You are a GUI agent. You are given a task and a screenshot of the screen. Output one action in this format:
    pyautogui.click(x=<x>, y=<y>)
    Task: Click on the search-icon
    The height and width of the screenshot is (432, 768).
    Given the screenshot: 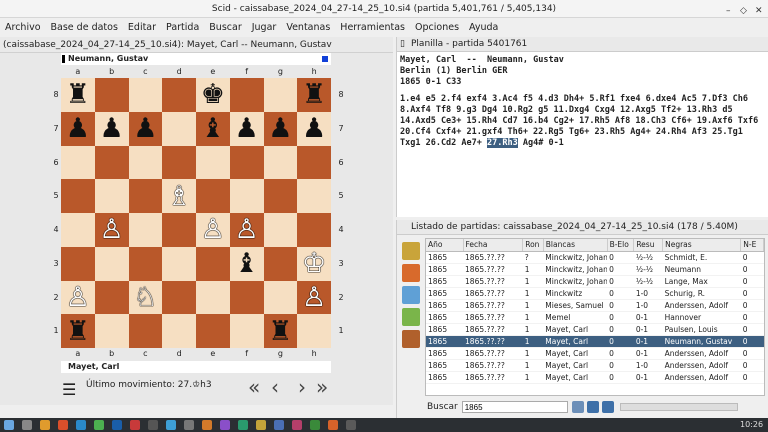 What is the action you would take?
    pyautogui.click(x=577, y=407)
    